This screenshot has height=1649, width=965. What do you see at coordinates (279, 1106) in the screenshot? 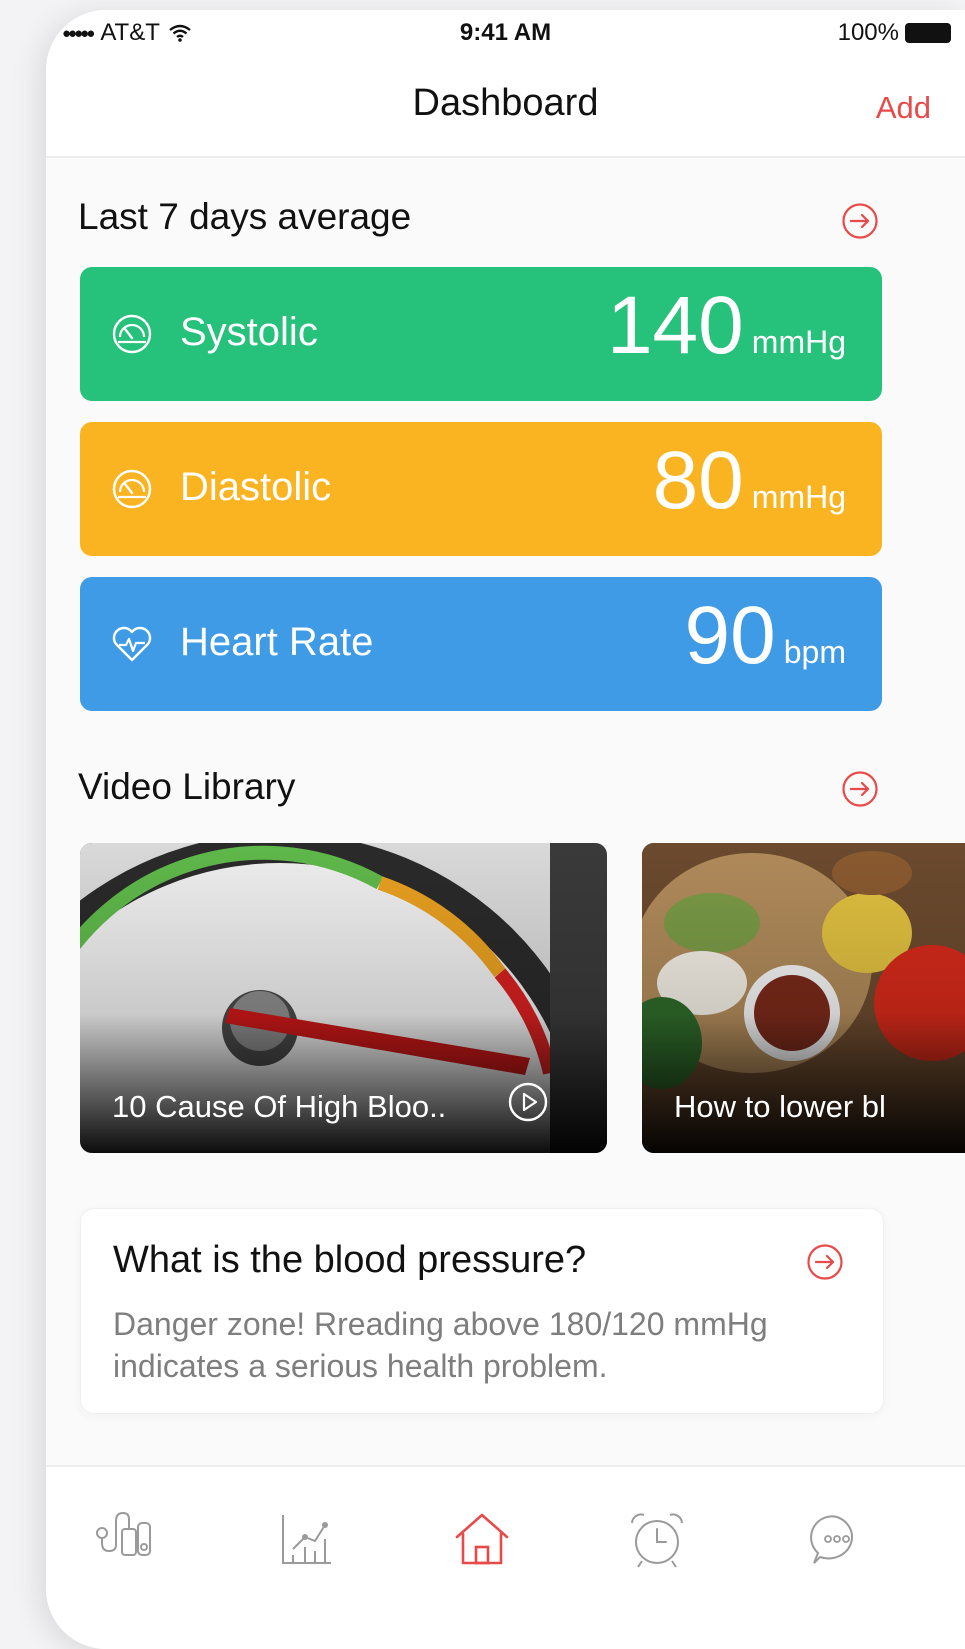
I see `video-title: 10 Cause Of High Bloo..` at bounding box center [279, 1106].